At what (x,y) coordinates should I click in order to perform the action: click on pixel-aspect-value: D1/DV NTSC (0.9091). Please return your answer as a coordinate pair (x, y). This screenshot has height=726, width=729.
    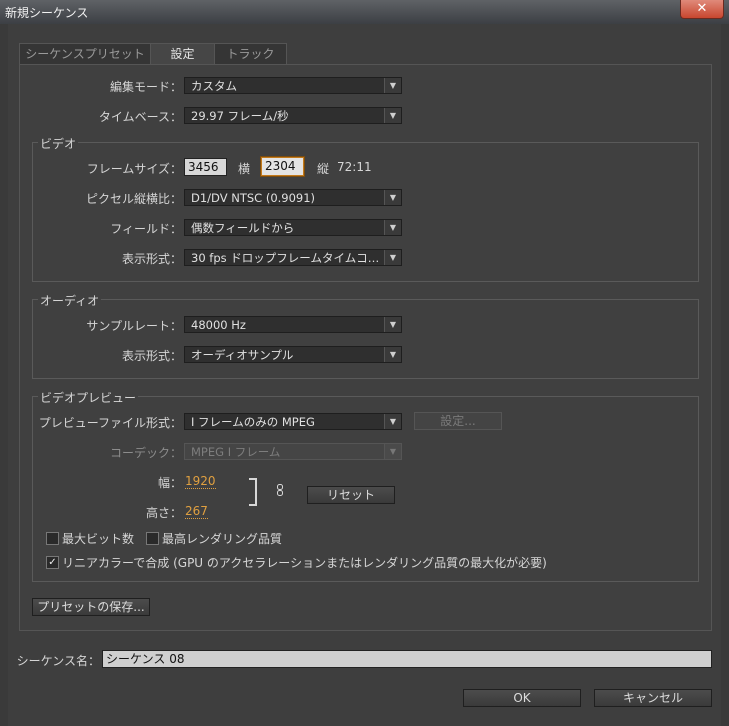
    Looking at the image, I should click on (253, 198).